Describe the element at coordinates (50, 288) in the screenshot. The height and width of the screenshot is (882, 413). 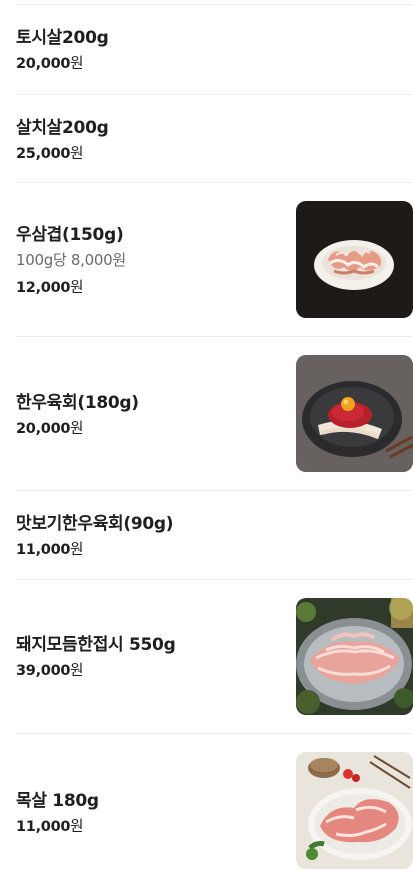
I see `menu-item-price: 12,000원` at that location.